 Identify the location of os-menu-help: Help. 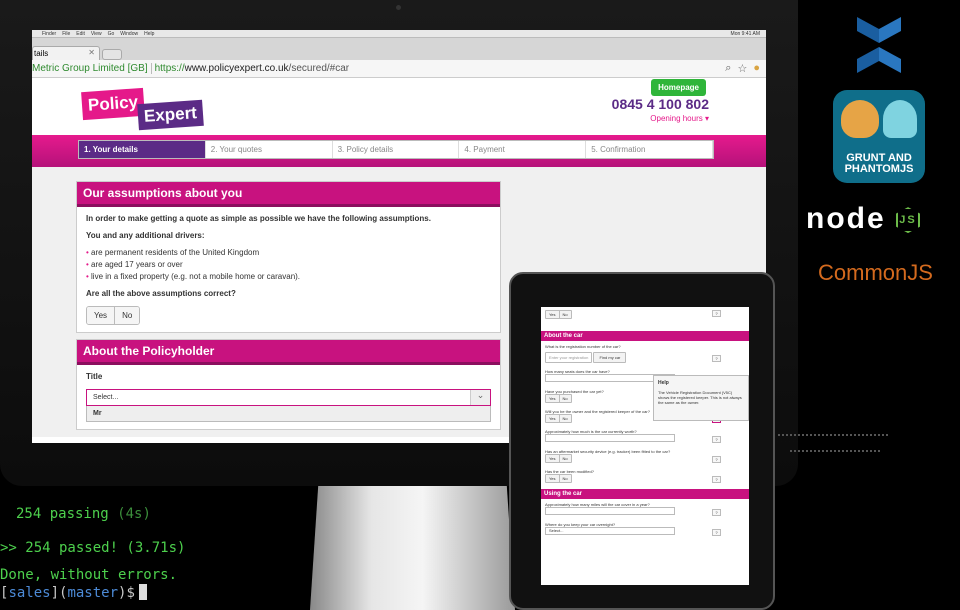
(149, 34).